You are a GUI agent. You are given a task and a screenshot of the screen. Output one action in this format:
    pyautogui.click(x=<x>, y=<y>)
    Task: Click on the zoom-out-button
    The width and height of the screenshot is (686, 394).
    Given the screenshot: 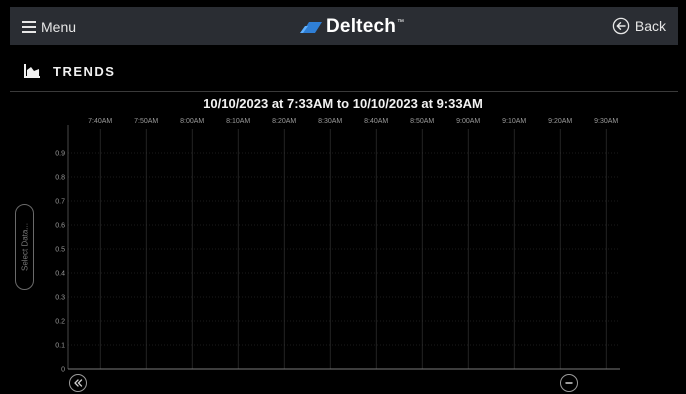 What is the action you would take?
    pyautogui.click(x=569, y=383)
    